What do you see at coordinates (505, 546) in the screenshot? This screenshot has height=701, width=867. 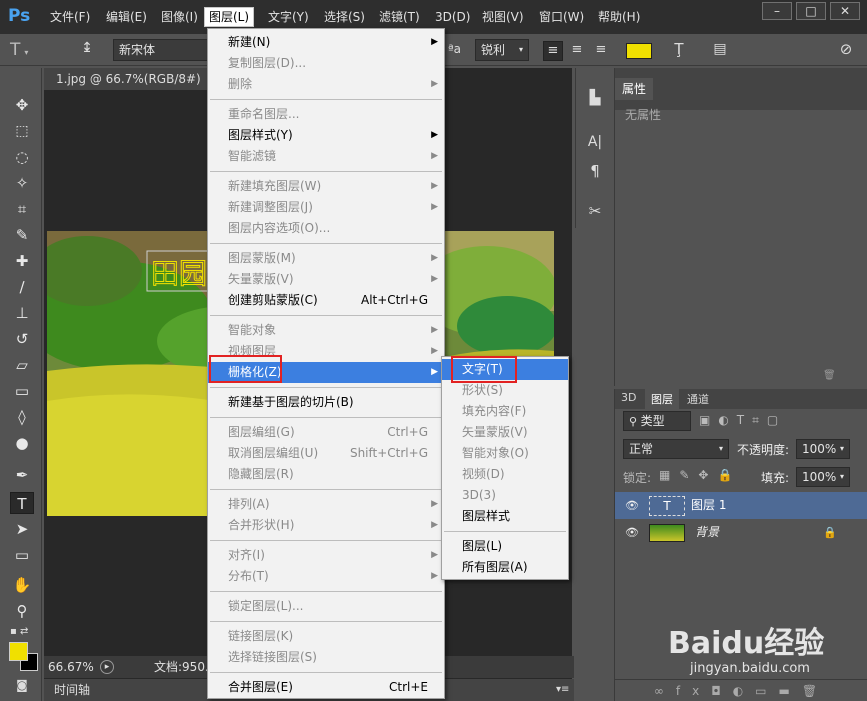 I see `rasterize-submenu-item: 图层(L)` at bounding box center [505, 546].